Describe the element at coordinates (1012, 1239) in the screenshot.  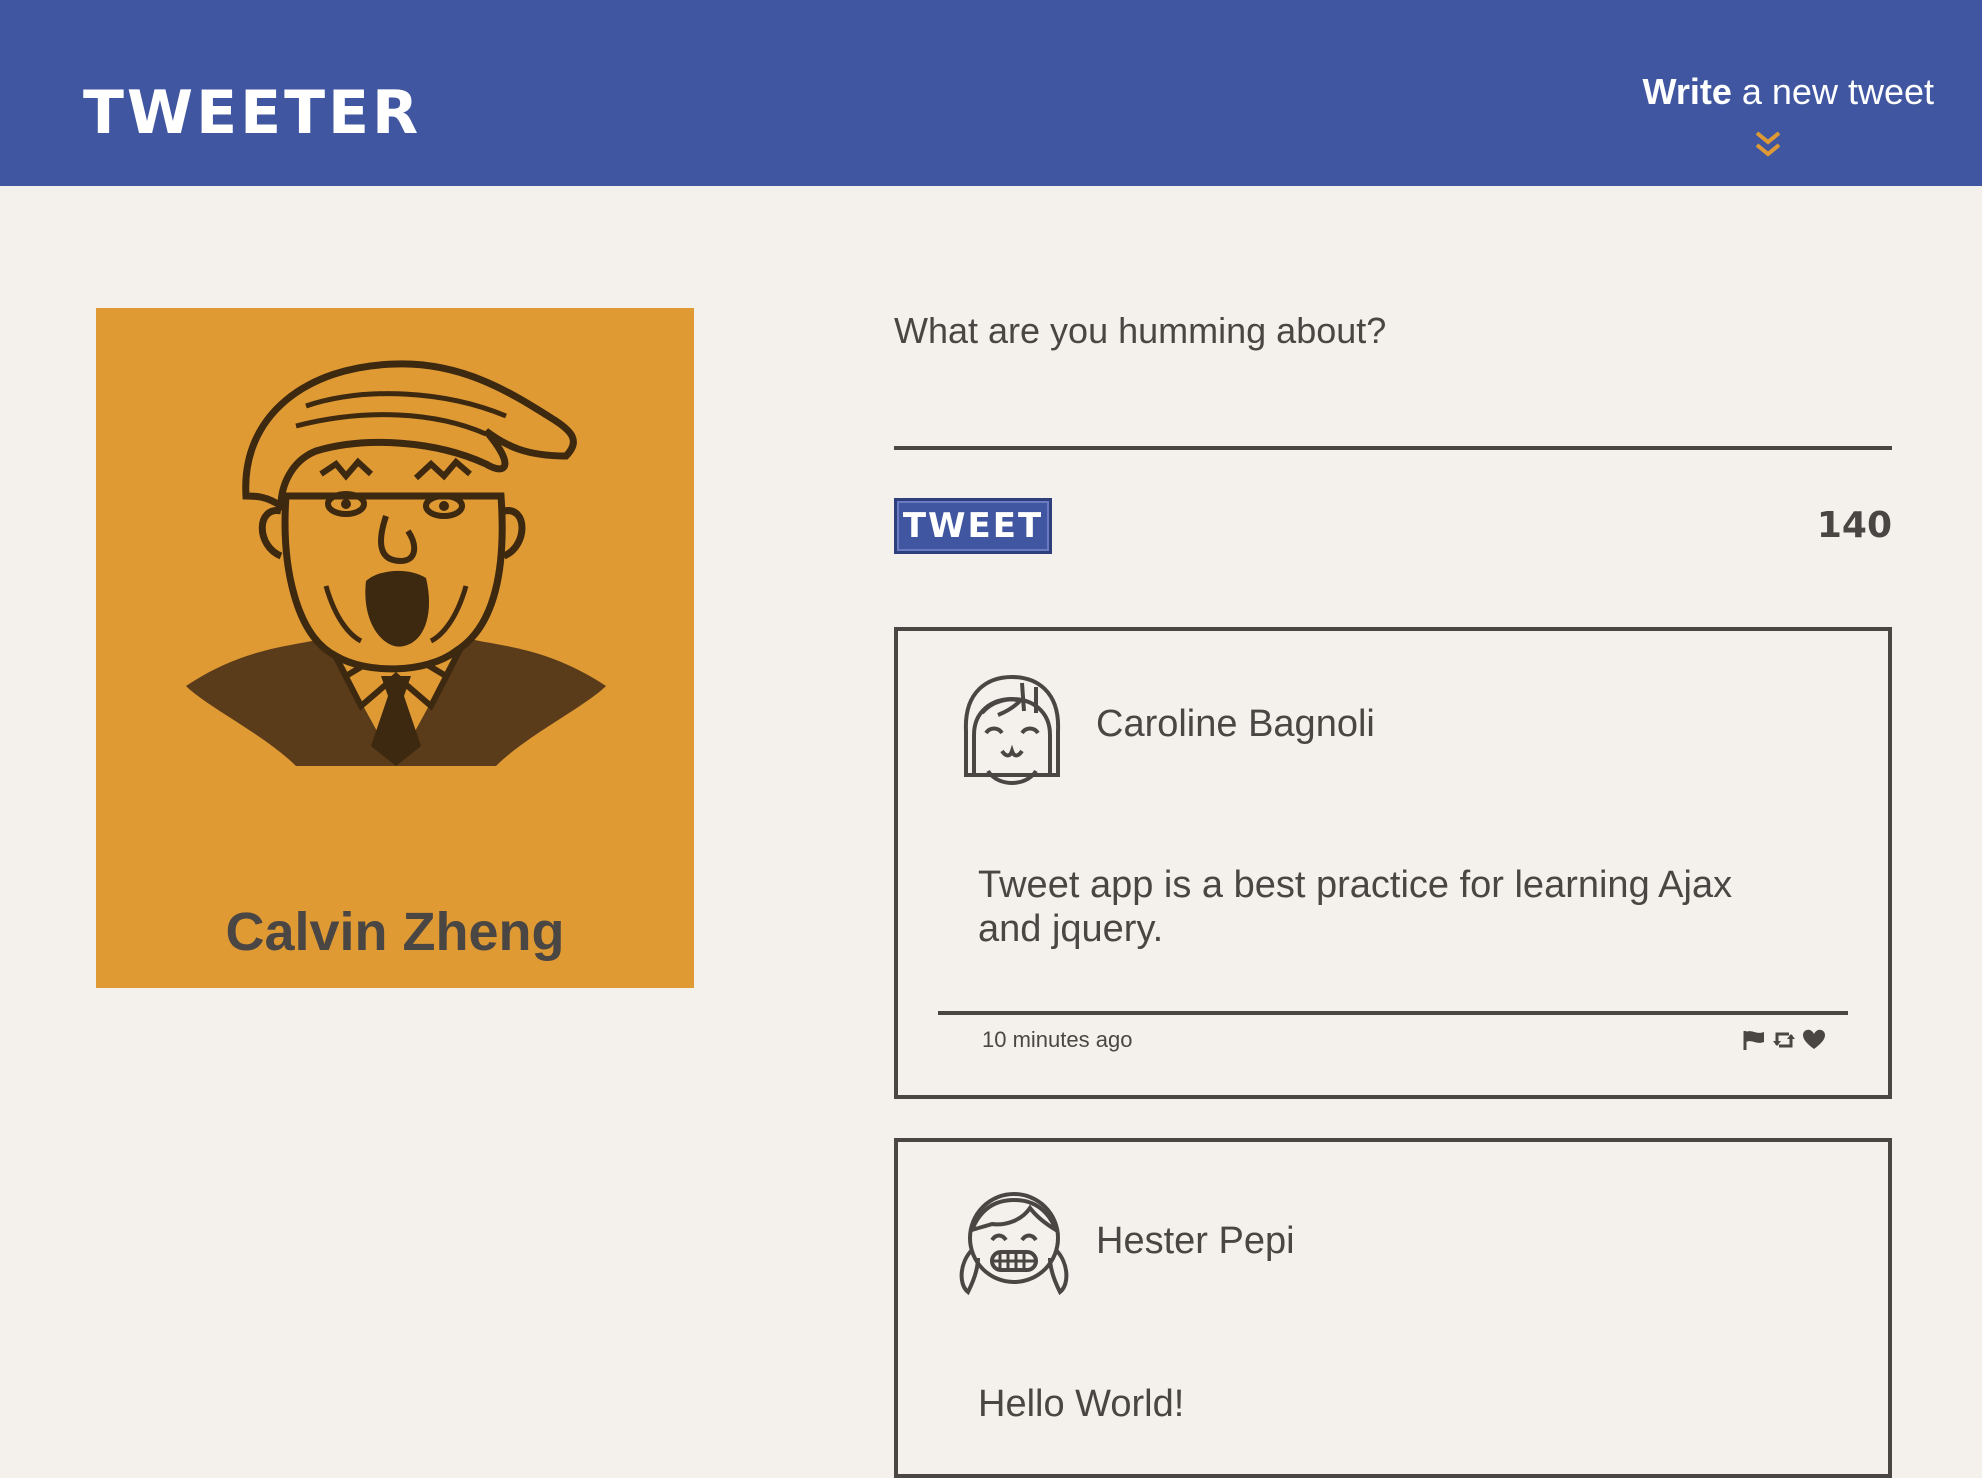
I see `grinning-girl-avatar` at that location.